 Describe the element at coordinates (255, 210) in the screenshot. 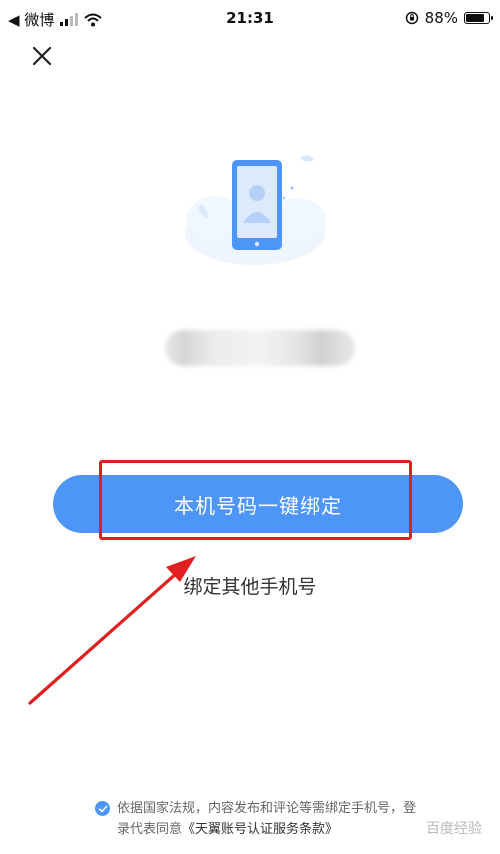

I see `phone-user-icon` at that location.